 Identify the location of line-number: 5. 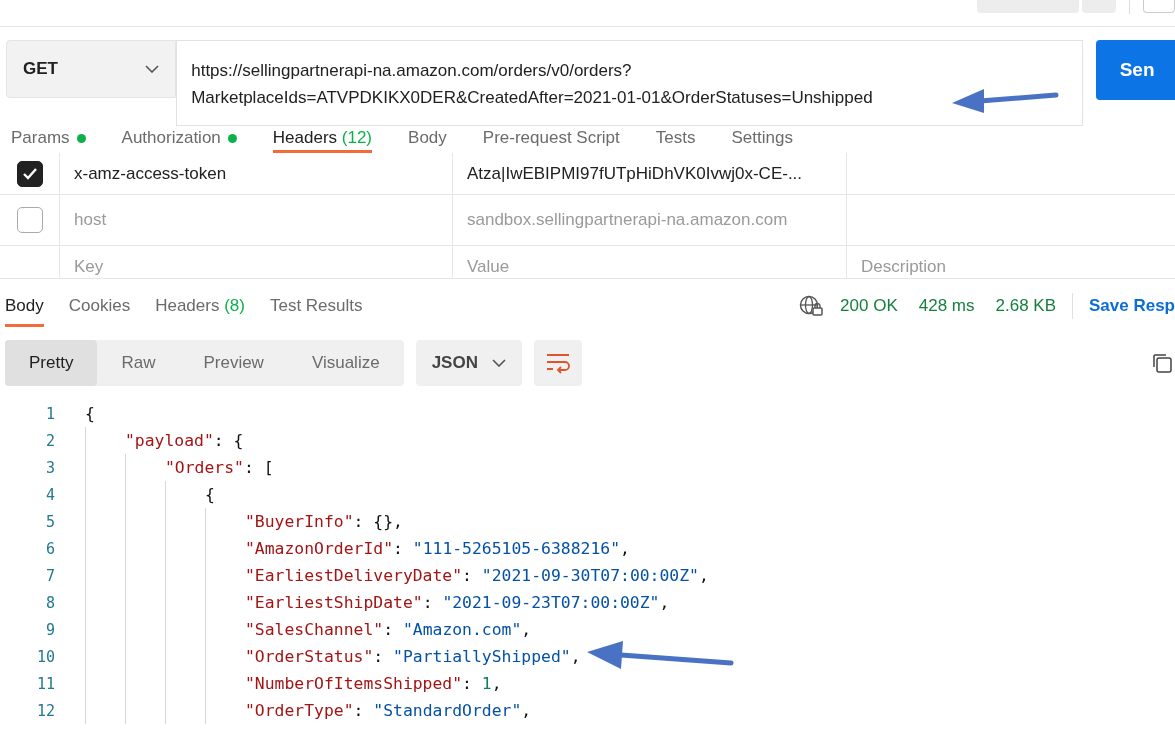
(49, 521).